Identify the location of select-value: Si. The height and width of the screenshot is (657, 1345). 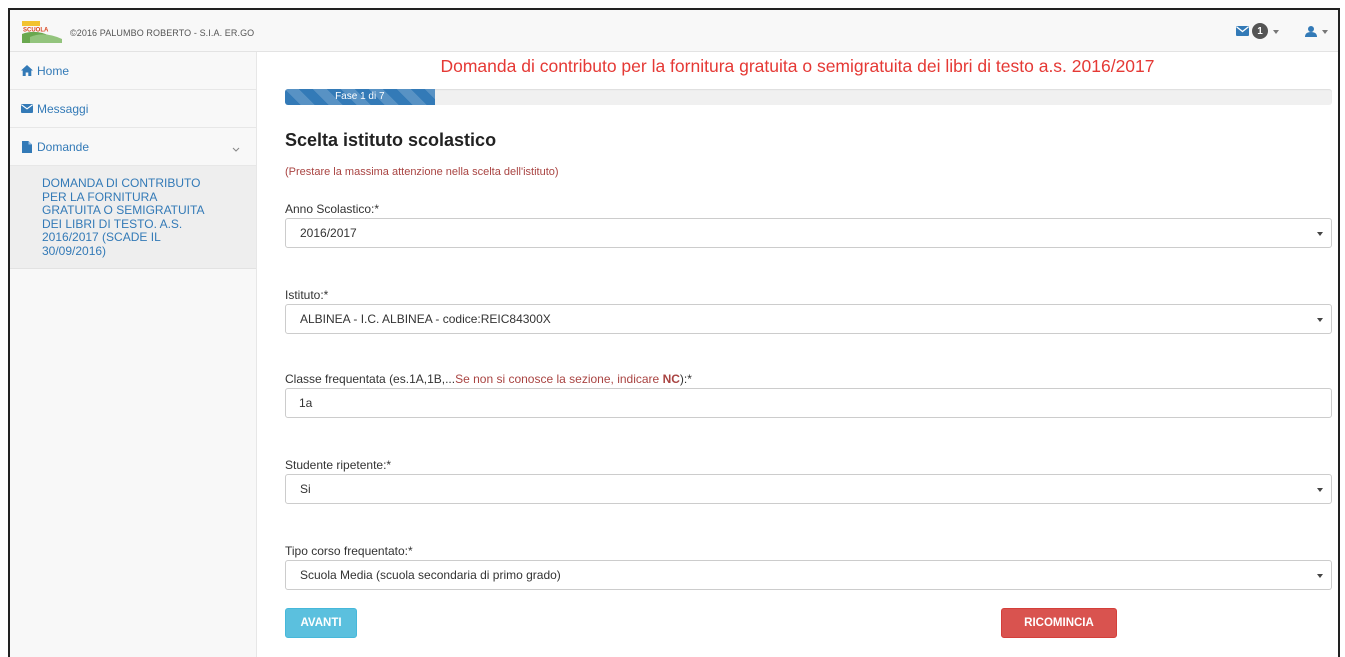
(305, 489).